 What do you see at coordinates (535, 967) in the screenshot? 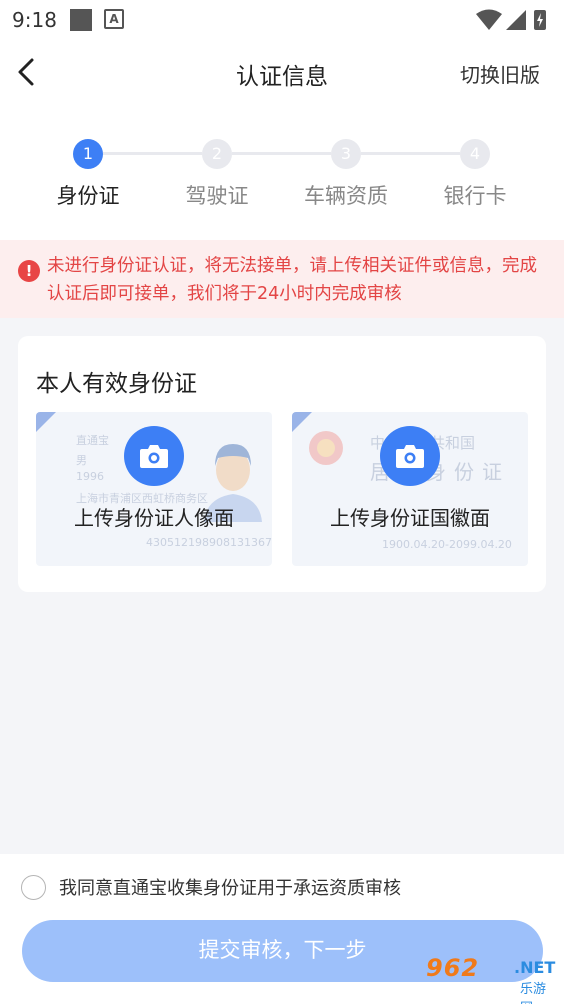
I see `watermark-suffix: .NET` at bounding box center [535, 967].